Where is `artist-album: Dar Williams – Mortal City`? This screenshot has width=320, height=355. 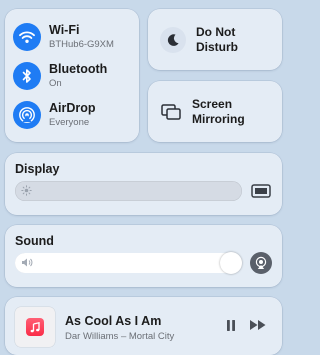 artist-album: Dar Williams – Mortal City is located at coordinates (120, 336).